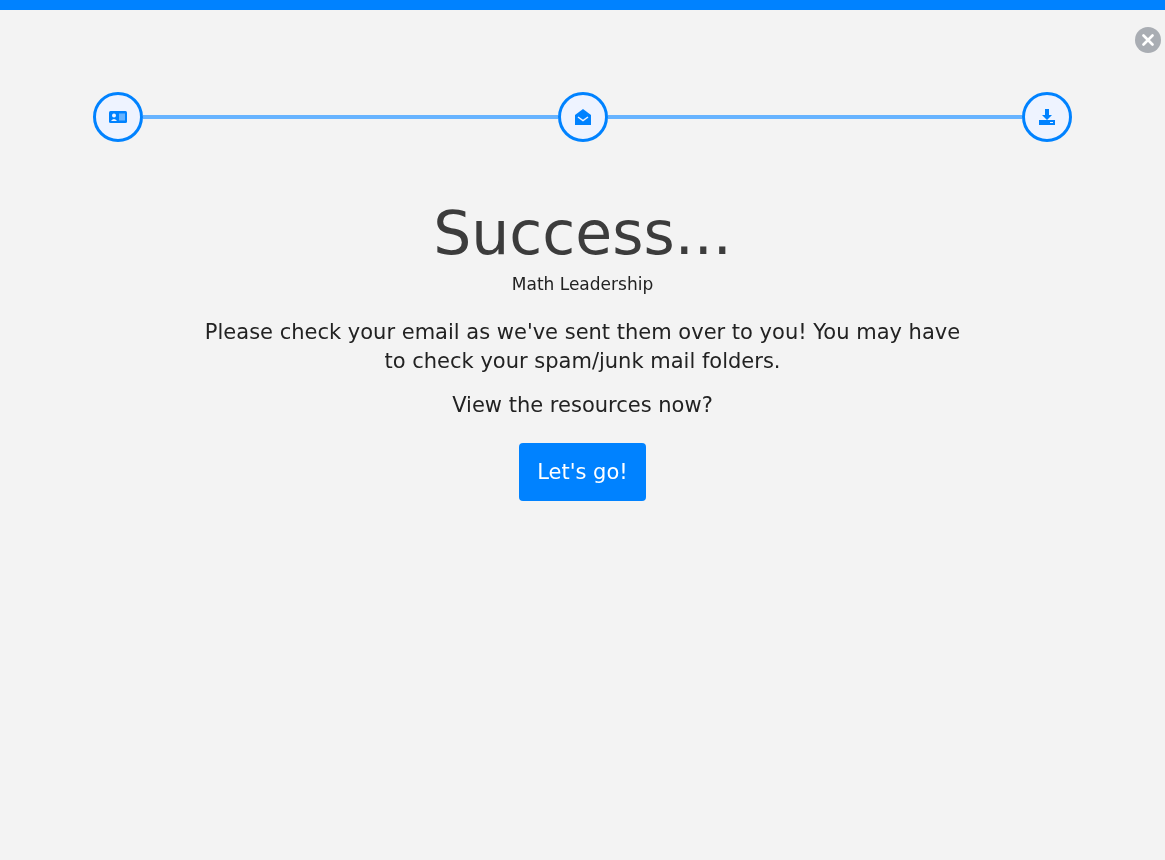 The image size is (1165, 860). Describe the element at coordinates (1047, 117) in the screenshot. I see `download-icon` at that location.